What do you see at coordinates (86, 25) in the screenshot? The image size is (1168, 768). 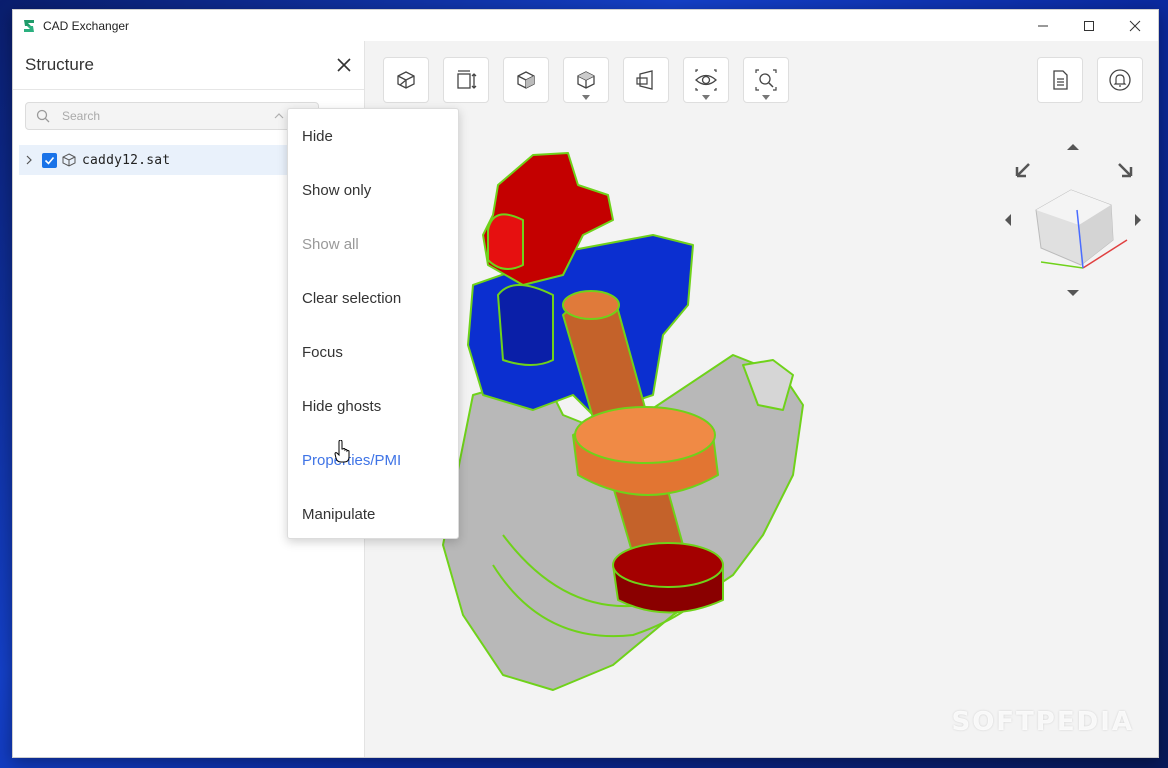 I see `window-title: CAD Exchanger` at bounding box center [86, 25].